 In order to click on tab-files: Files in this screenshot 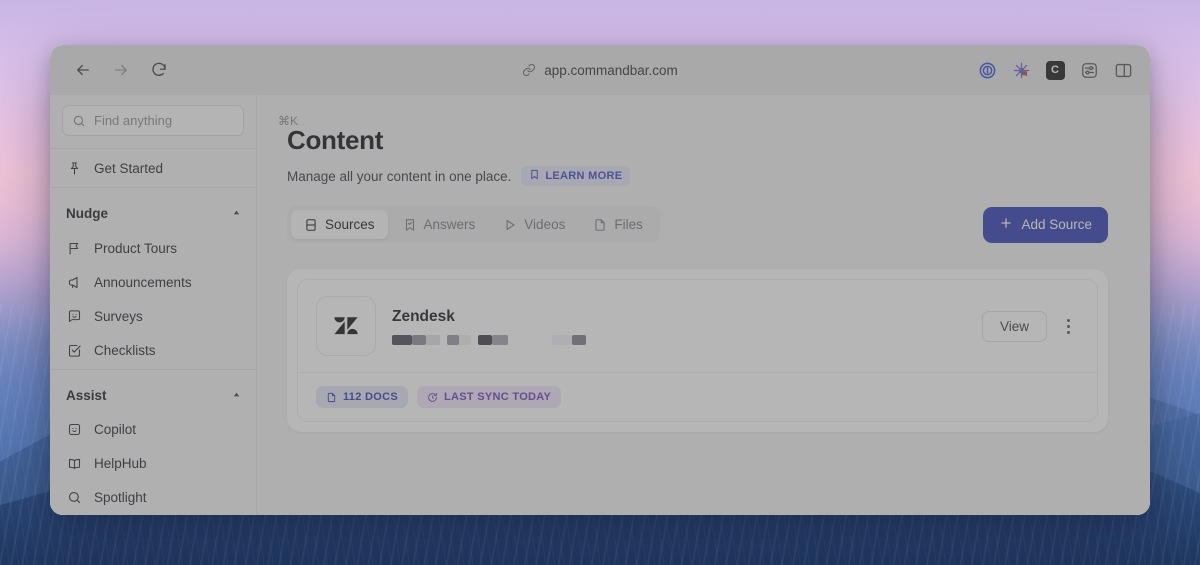, I will do `click(618, 224)`.